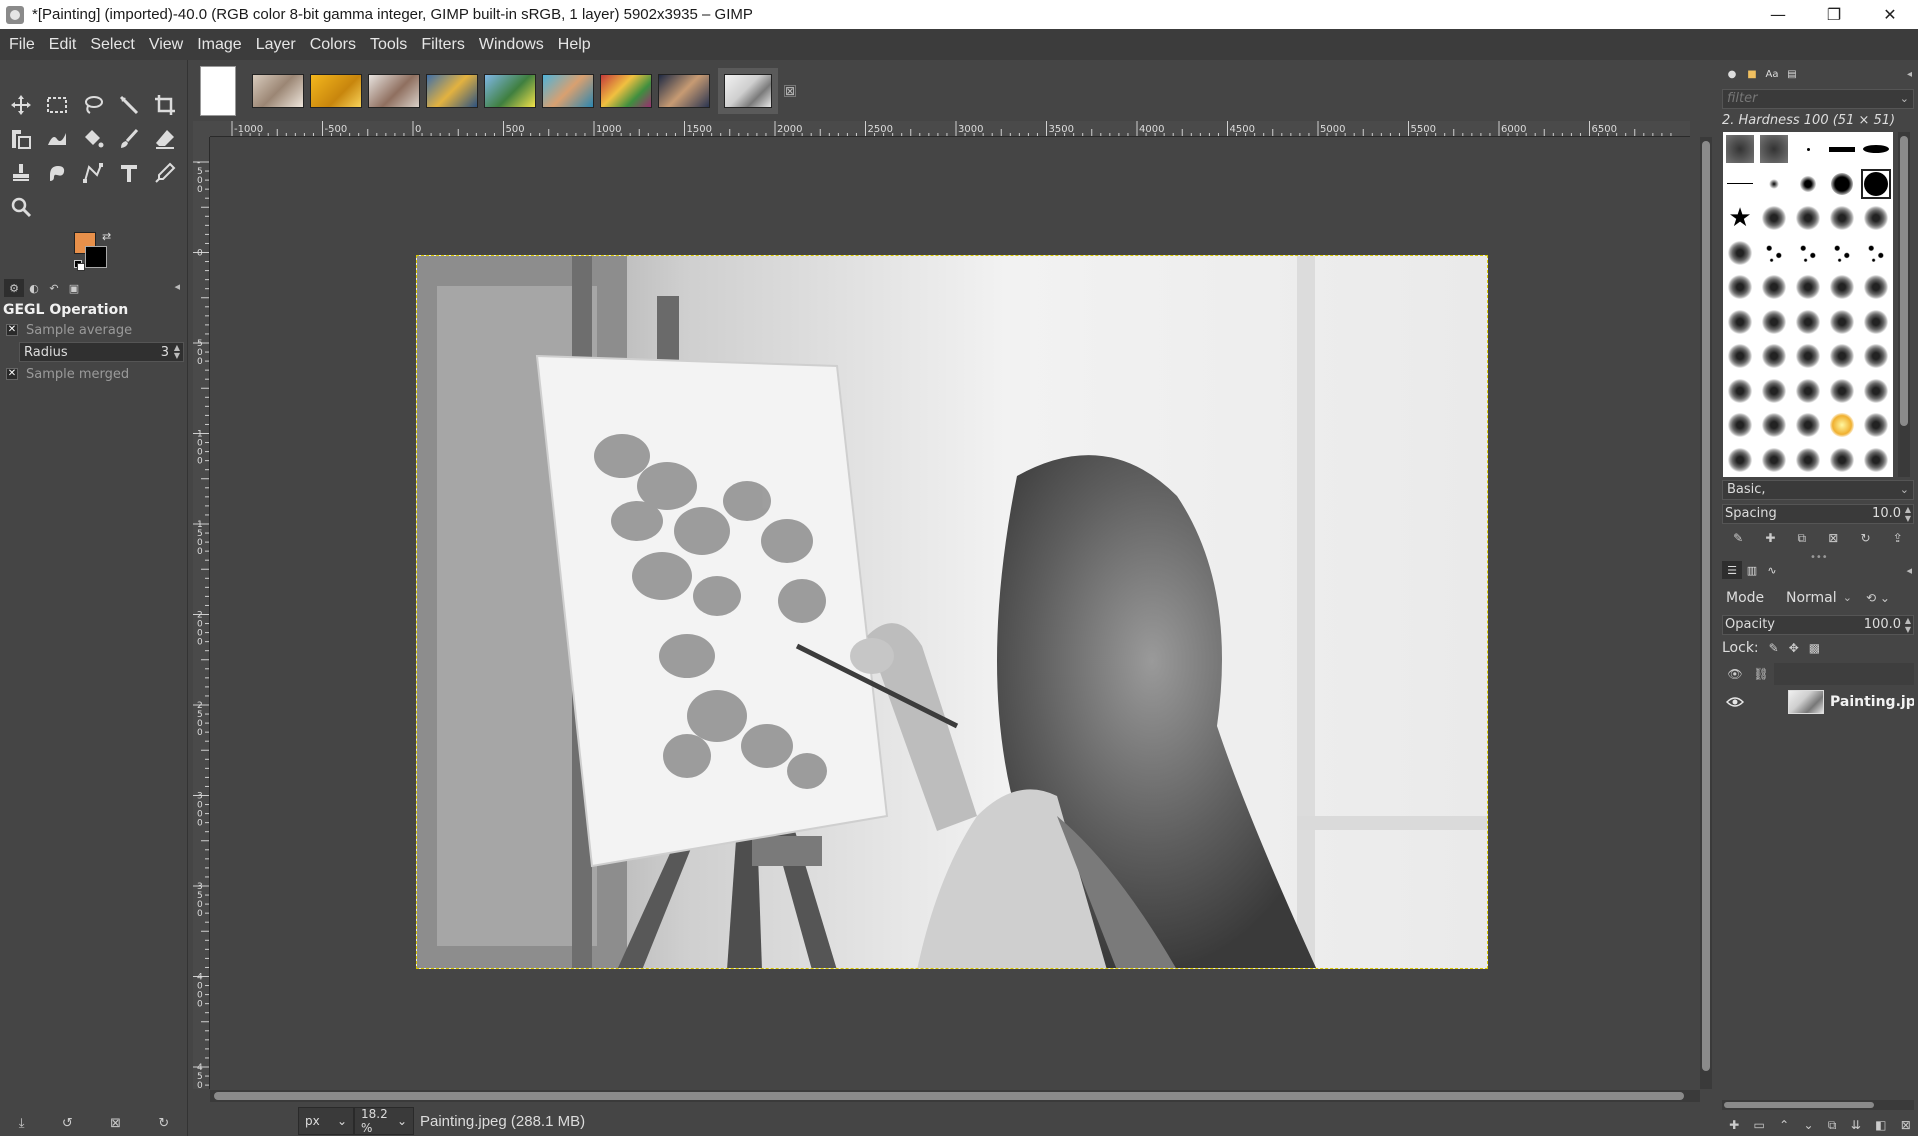 This screenshot has width=1918, height=1136. Describe the element at coordinates (93, 173) in the screenshot. I see `paths-tool-icon` at that location.